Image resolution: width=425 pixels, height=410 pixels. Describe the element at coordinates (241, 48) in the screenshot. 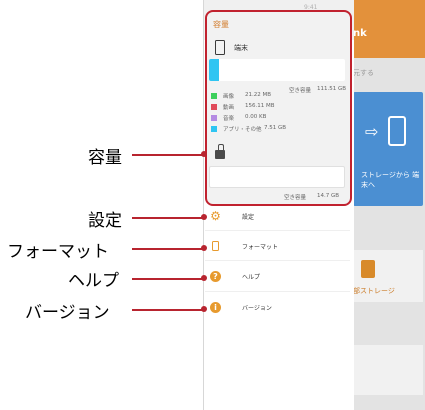

I see `device-label: 端末` at that location.